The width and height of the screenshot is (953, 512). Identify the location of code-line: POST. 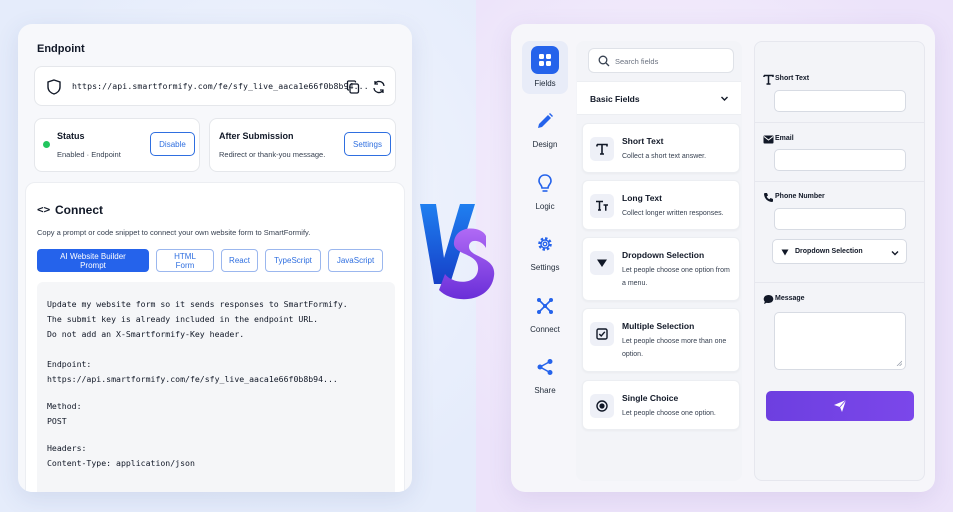
(57, 421).